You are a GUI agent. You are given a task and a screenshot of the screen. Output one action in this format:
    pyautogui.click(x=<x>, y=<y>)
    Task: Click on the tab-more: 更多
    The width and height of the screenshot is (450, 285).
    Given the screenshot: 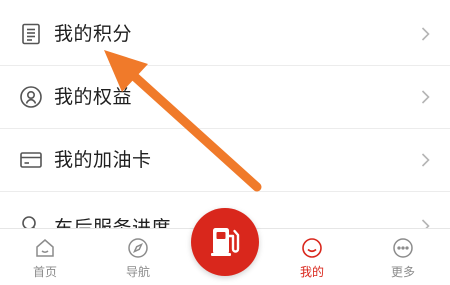 What is the action you would take?
    pyautogui.click(x=403, y=257)
    